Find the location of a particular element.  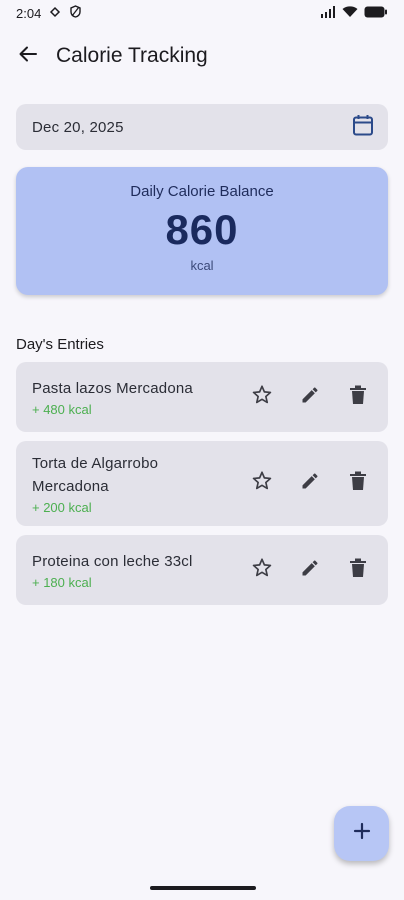

entries-section-title: Day's Entries is located at coordinates (60, 344).